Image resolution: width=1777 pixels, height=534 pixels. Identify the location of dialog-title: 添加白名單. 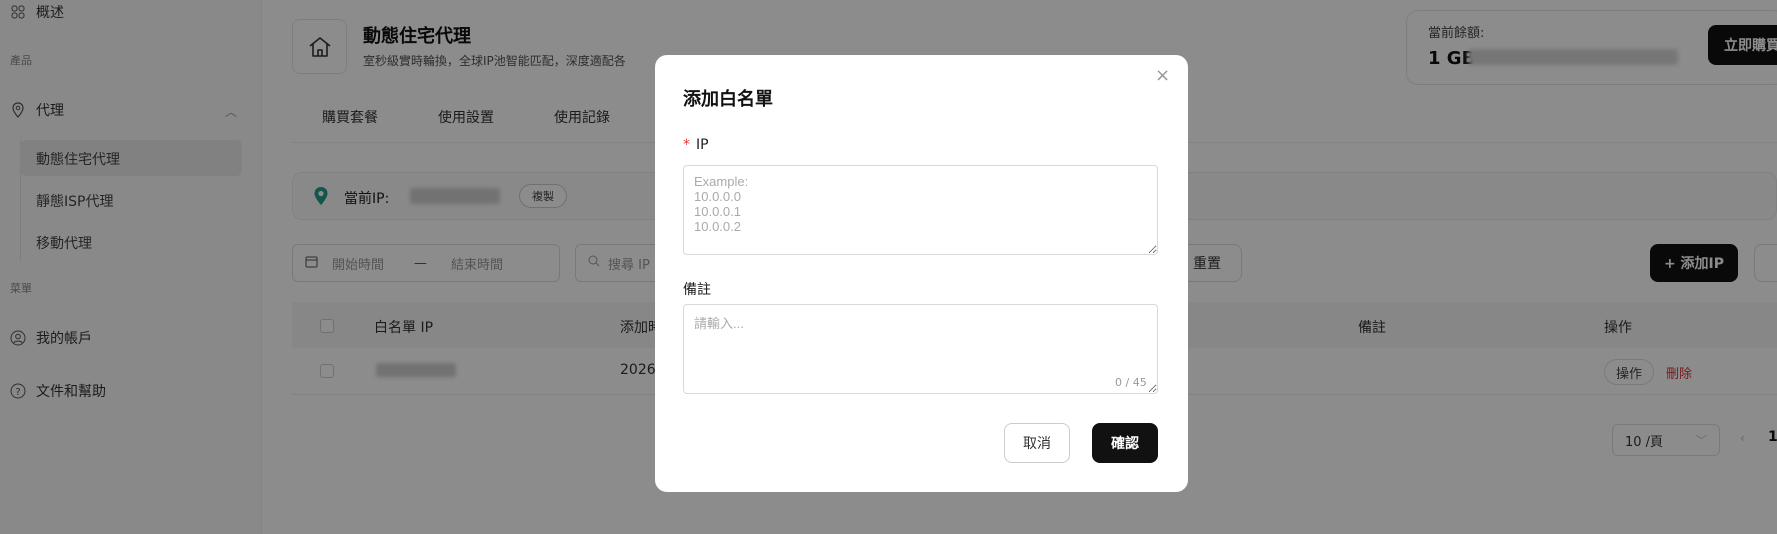
(728, 99).